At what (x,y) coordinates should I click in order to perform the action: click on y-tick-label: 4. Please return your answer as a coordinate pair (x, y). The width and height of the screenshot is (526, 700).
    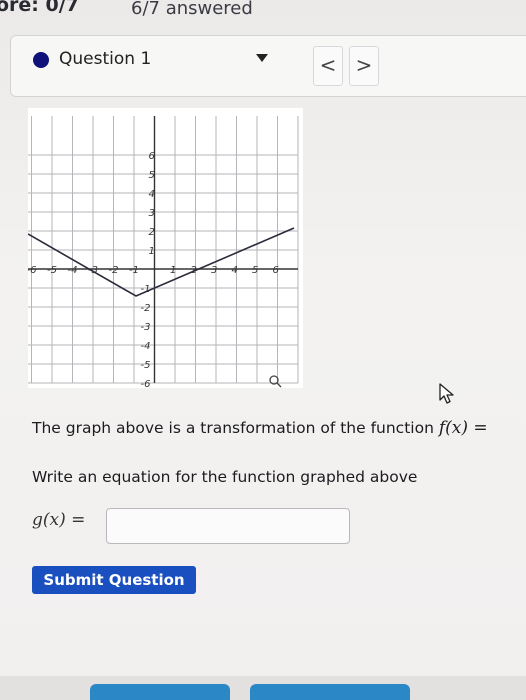
    Looking at the image, I should click on (152, 194).